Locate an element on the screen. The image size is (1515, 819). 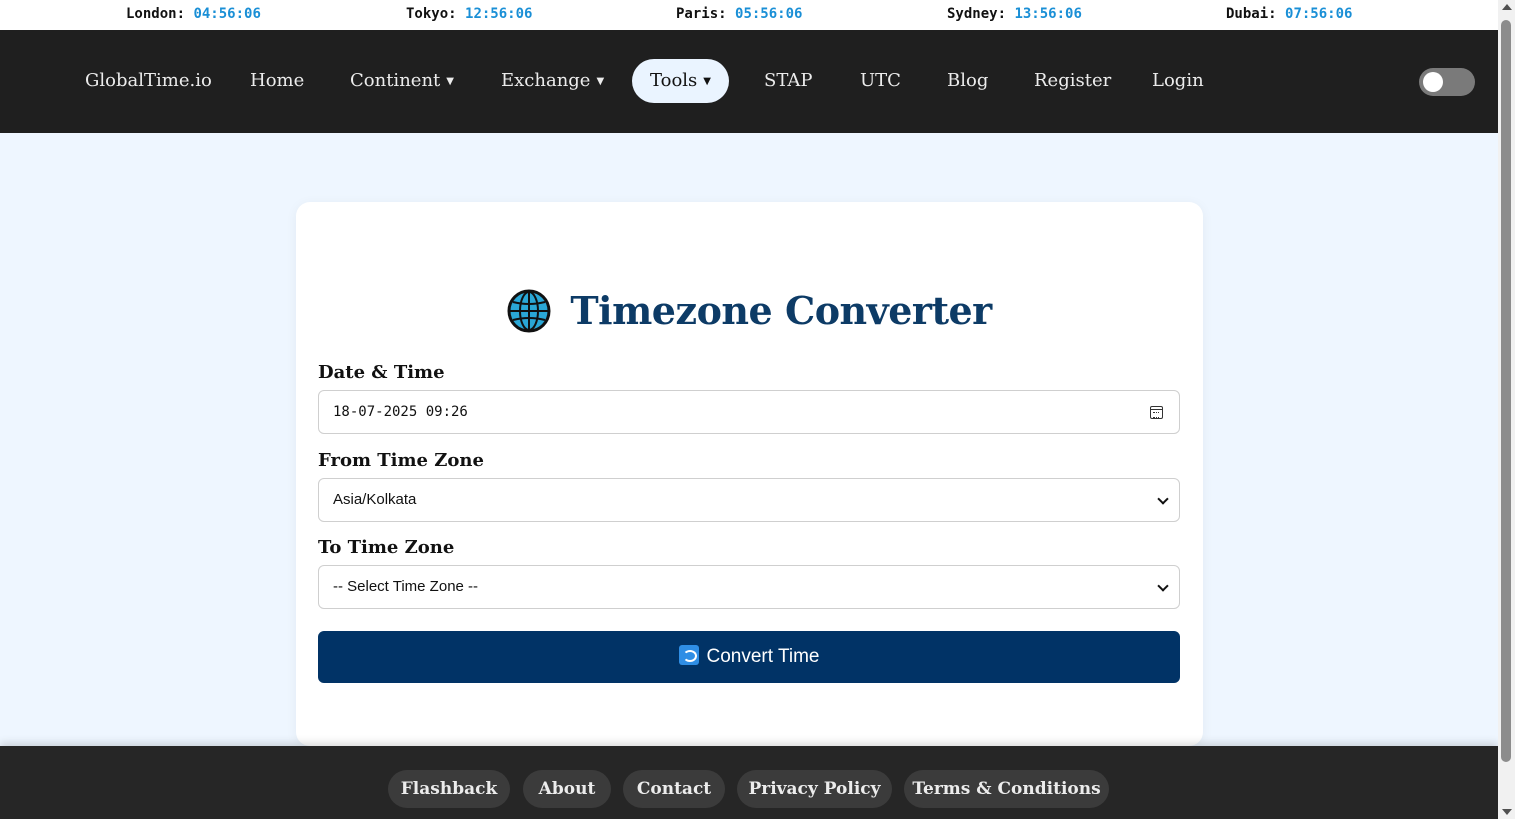
globe-icon is located at coordinates (529, 311).